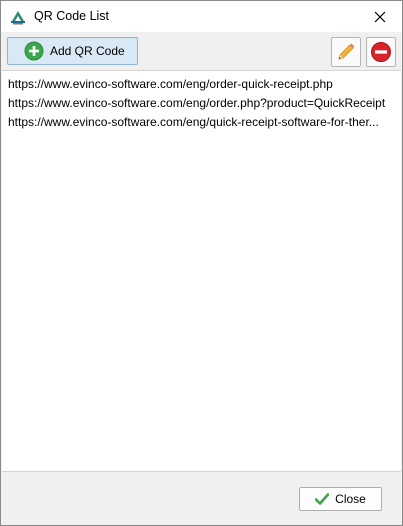 The height and width of the screenshot is (526, 403). I want to click on title-bar: QR Code List, so click(201, 16).